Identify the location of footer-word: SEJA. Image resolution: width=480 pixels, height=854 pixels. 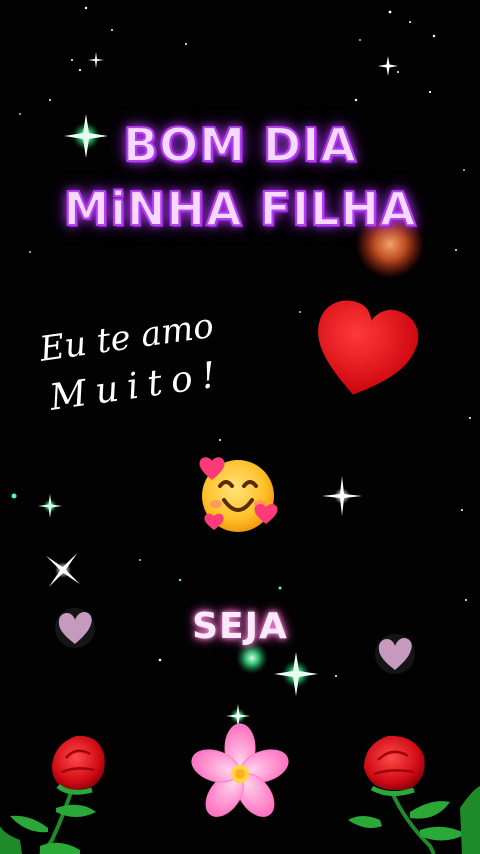
(240, 626).